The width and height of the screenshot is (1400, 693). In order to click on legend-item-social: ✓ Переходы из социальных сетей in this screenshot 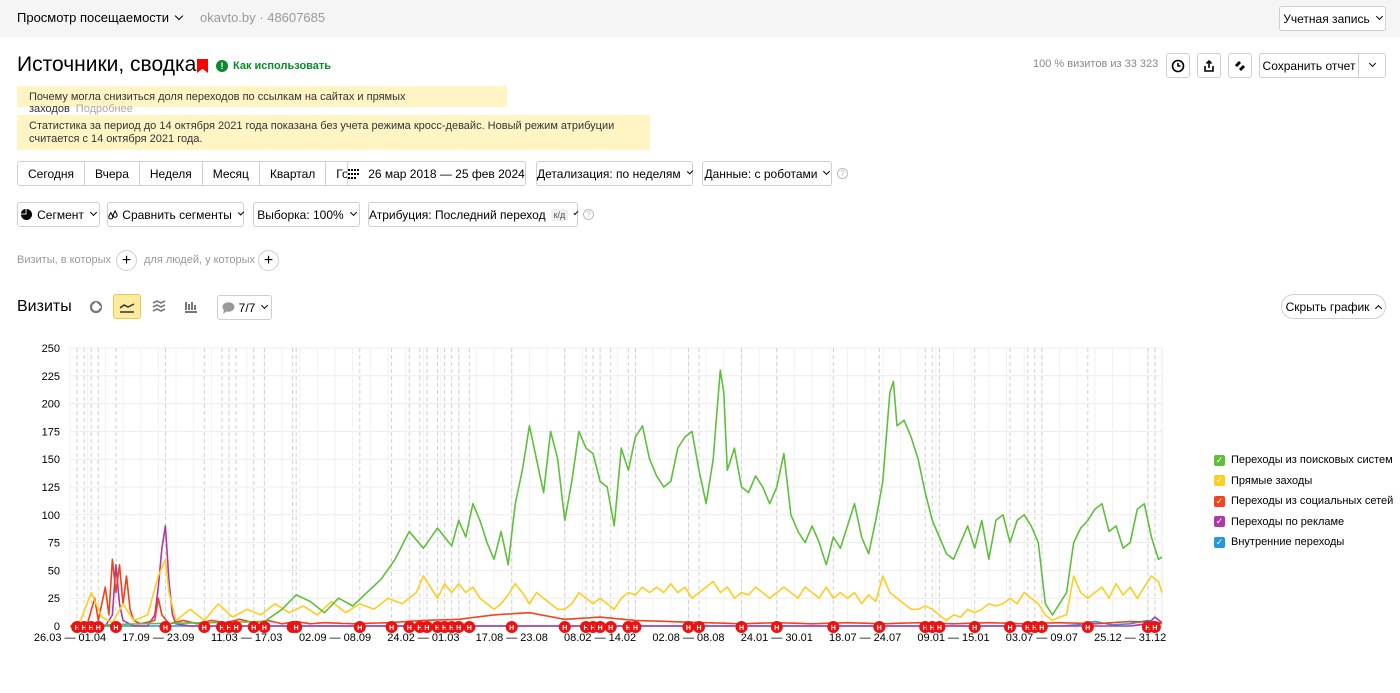, I will do `click(1303, 501)`.